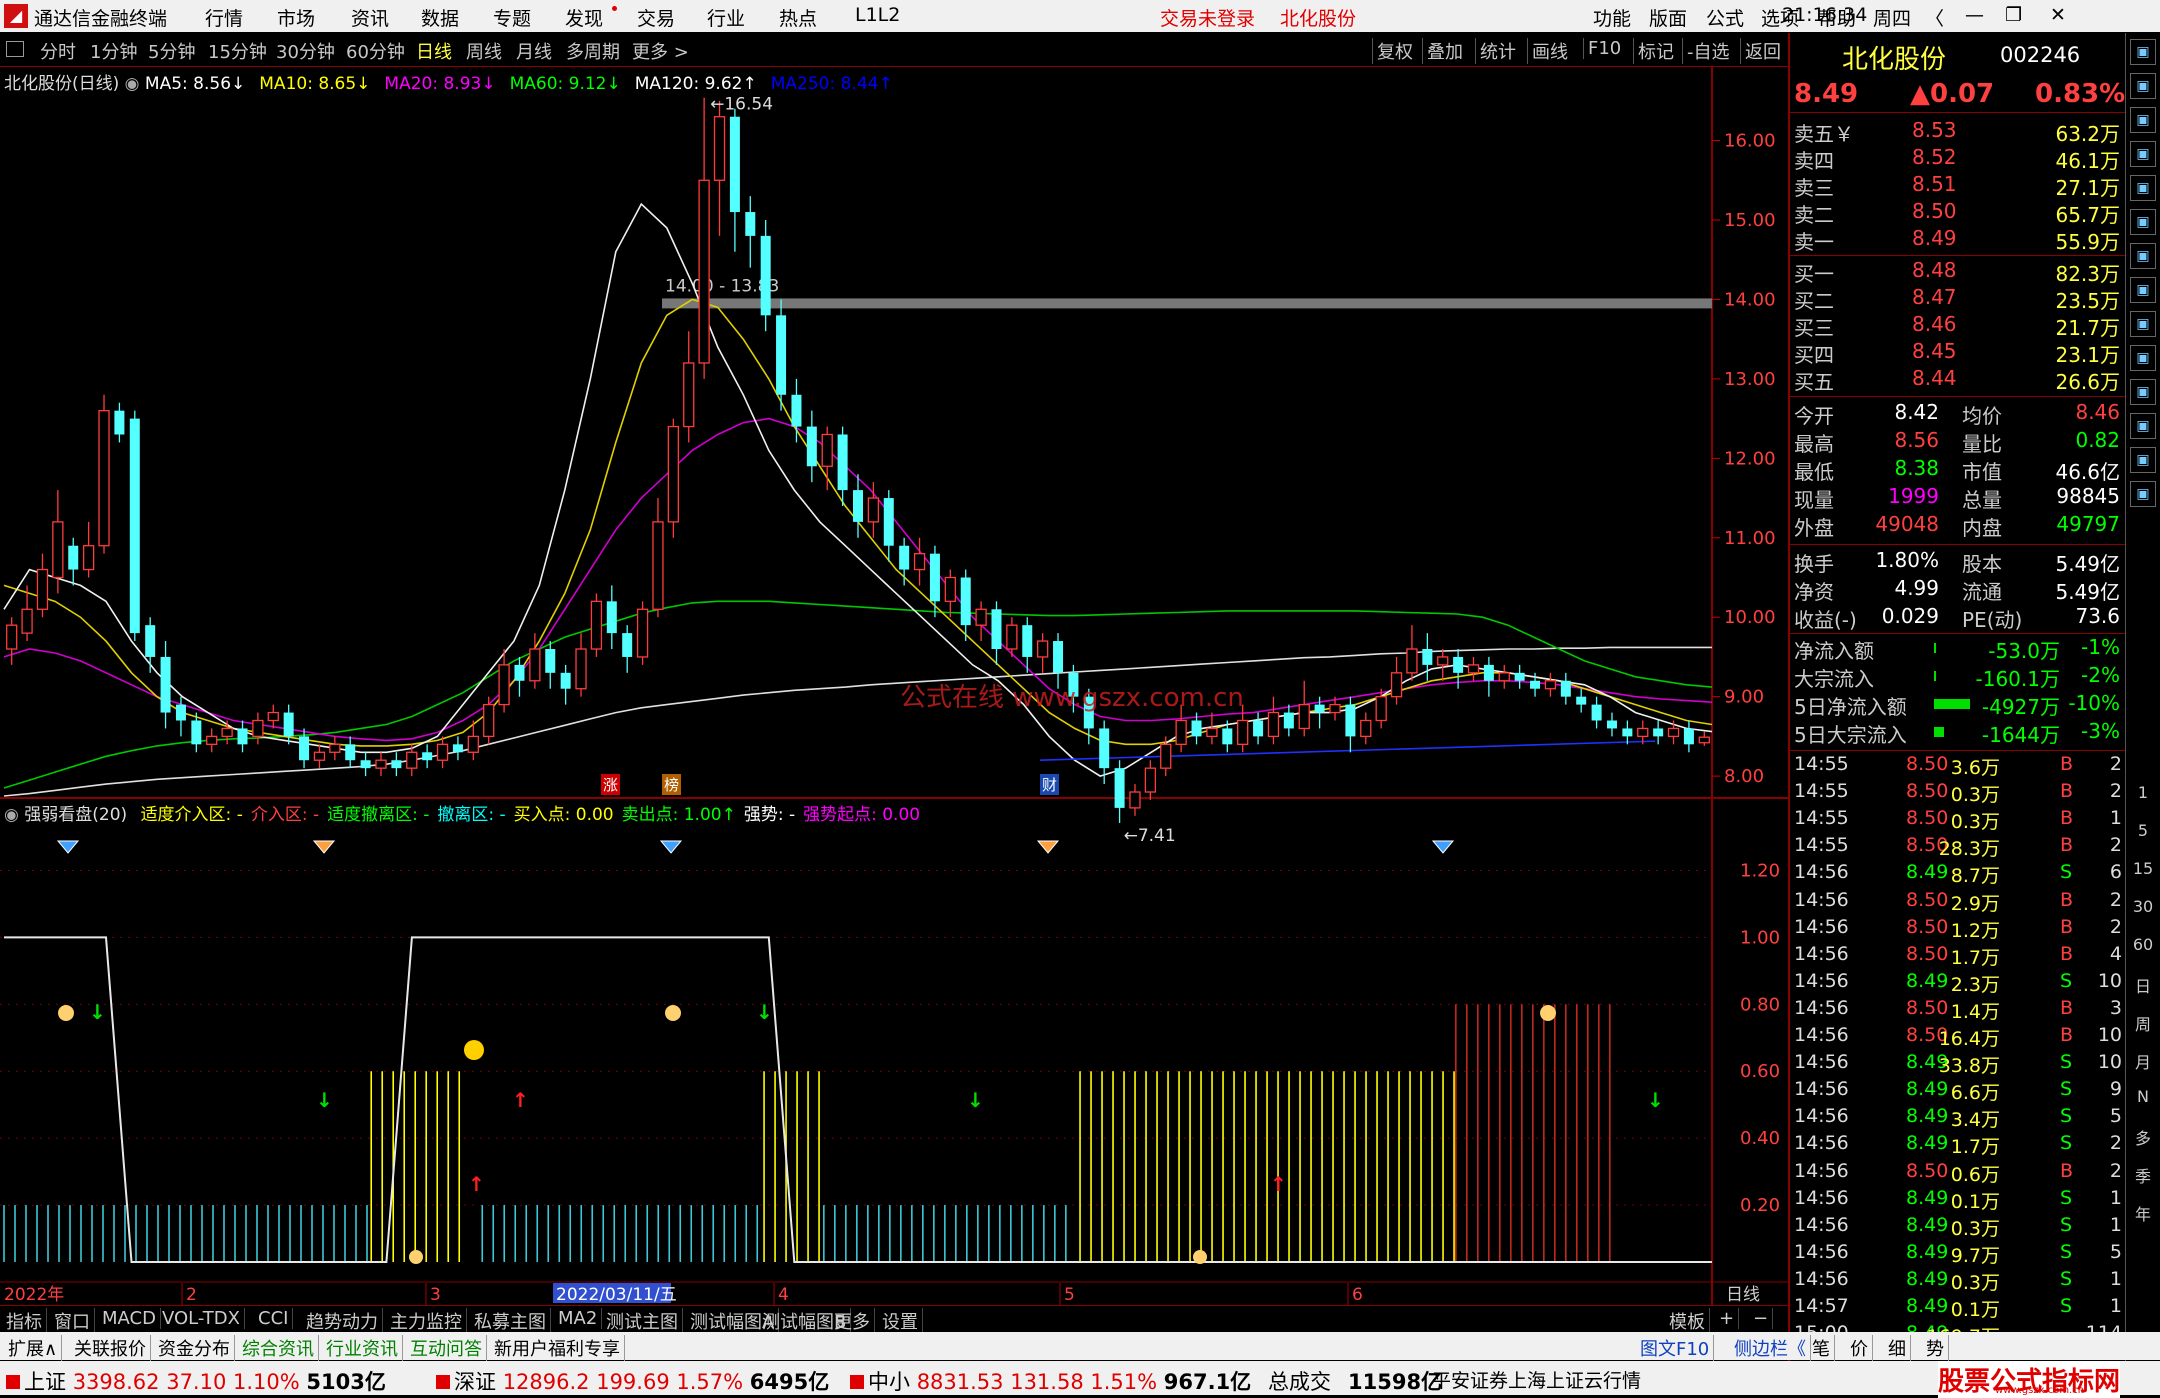 The image size is (2160, 1398). What do you see at coordinates (2143, 1061) in the screenshot?
I see `side-period-label: 月` at bounding box center [2143, 1061].